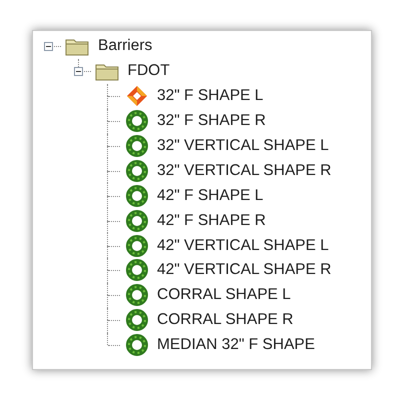 The image size is (403, 401). What do you see at coordinates (210, 195) in the screenshot?
I see `tree-item-label: 42" F SHAPE L` at bounding box center [210, 195].